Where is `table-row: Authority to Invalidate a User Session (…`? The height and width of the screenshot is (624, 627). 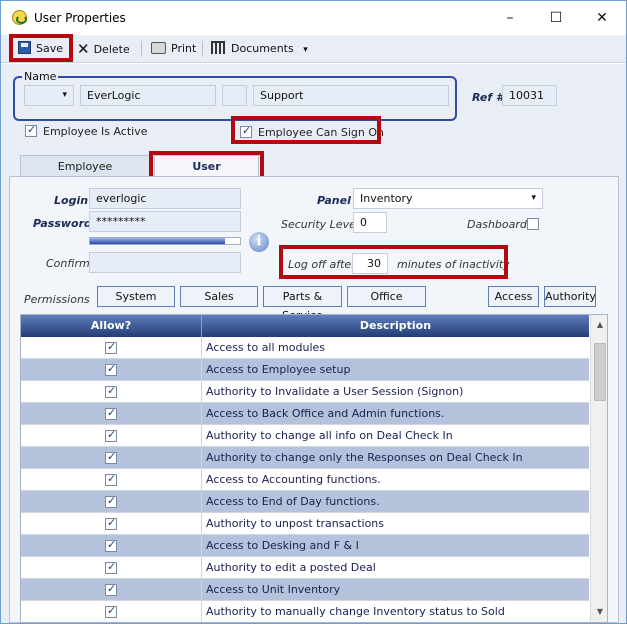
table-row: Authority to Invalidate a User Session (… is located at coordinates (305, 392).